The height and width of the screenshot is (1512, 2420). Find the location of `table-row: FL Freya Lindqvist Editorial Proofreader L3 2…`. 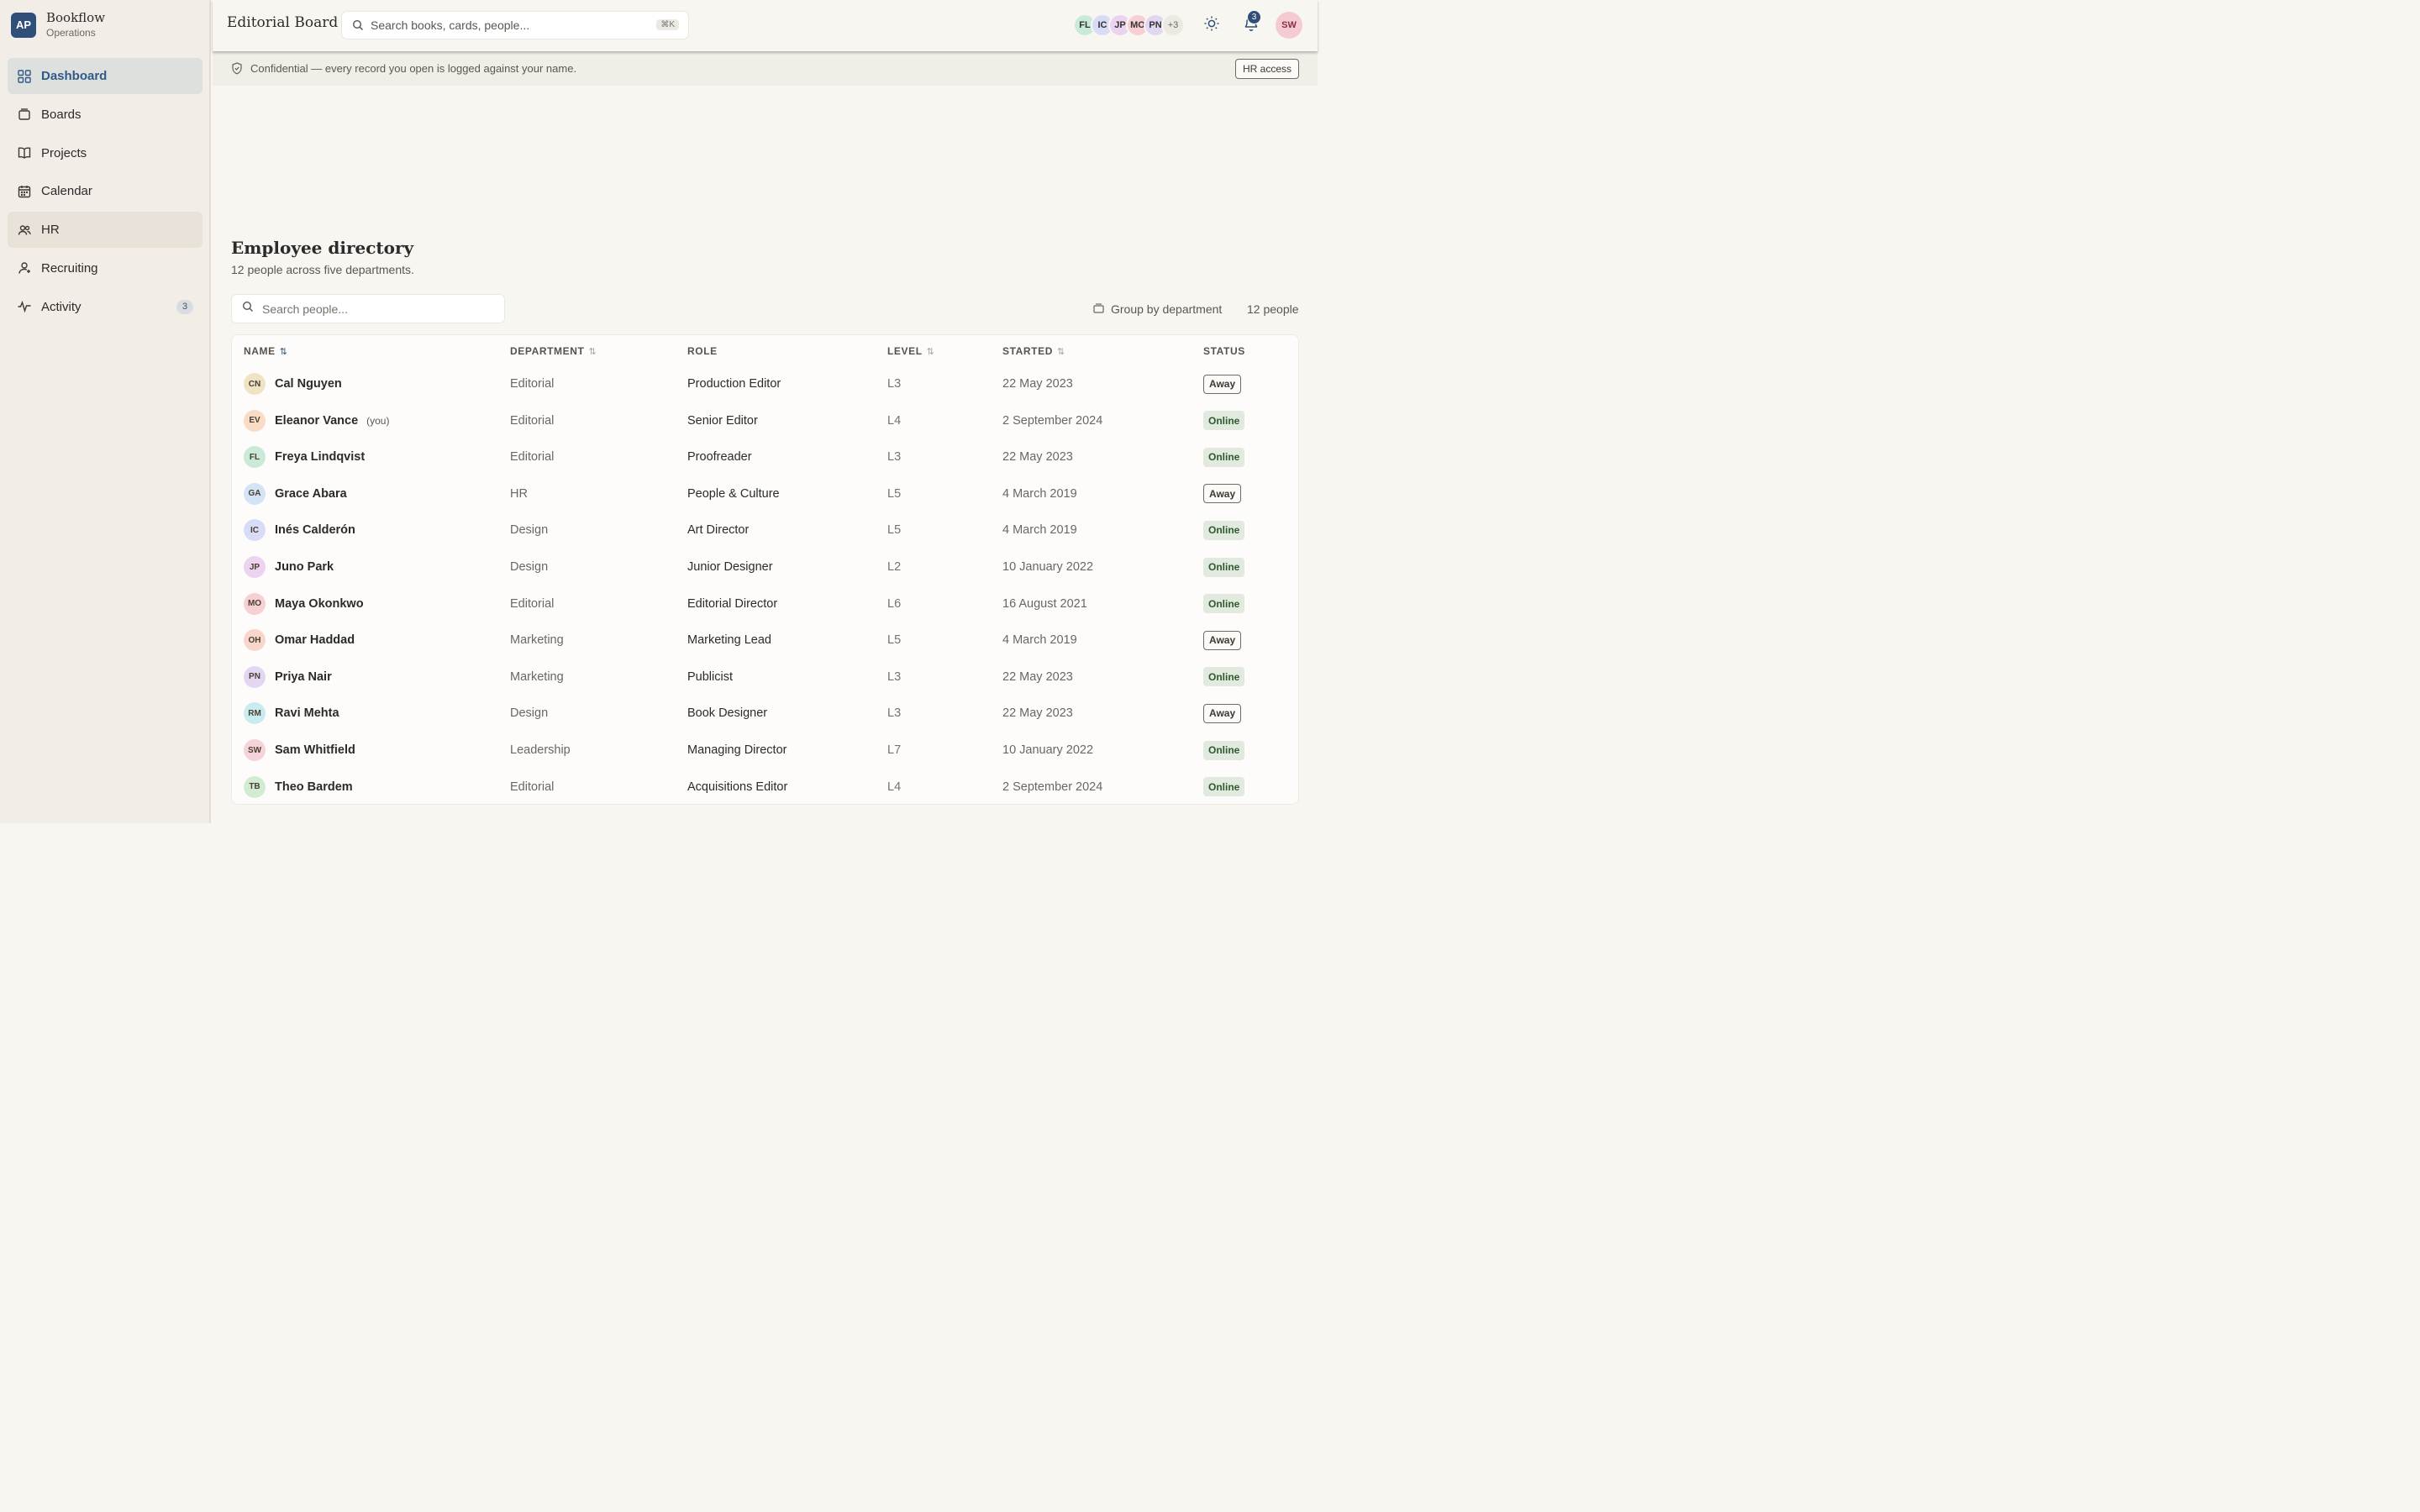

table-row: FL Freya Lindqvist Editorial Proofreader L3 2… is located at coordinates (766, 456).